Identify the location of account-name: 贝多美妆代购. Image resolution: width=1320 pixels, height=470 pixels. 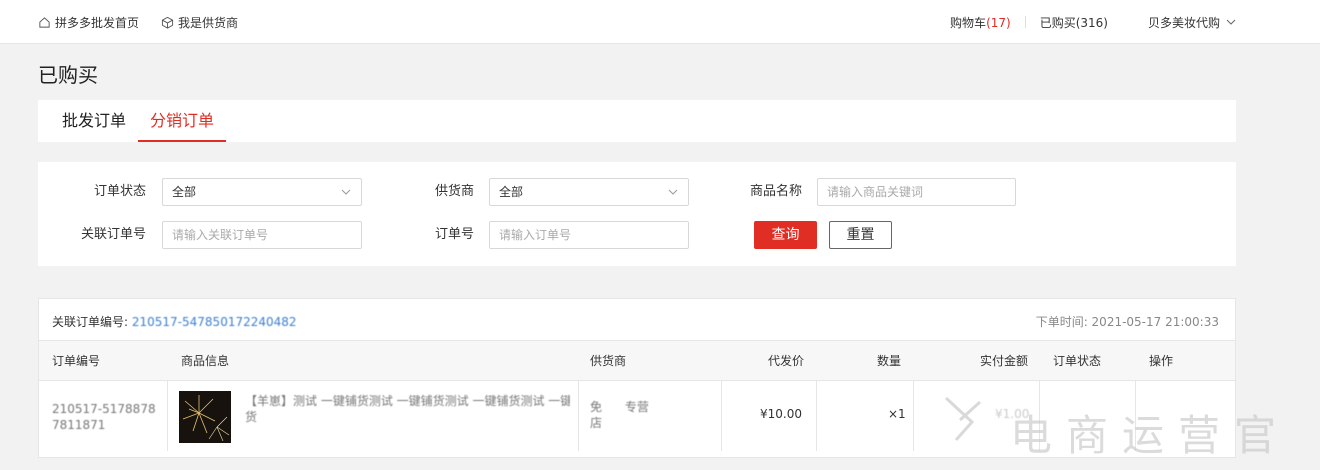
(1183, 22).